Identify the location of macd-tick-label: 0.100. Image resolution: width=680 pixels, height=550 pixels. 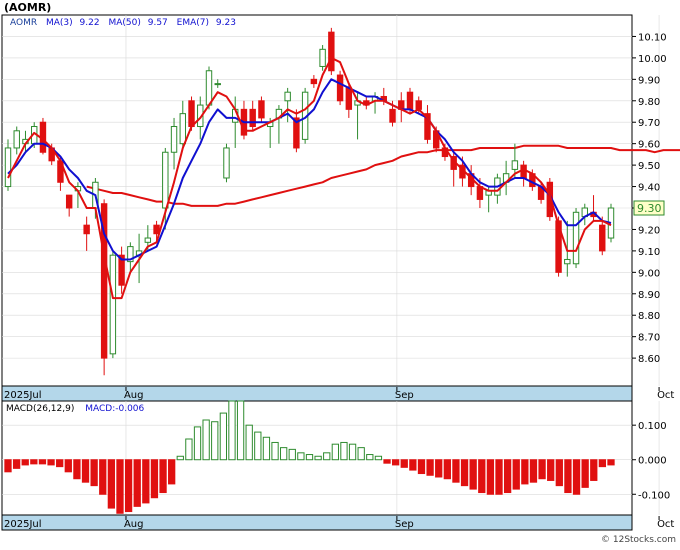
(652, 426).